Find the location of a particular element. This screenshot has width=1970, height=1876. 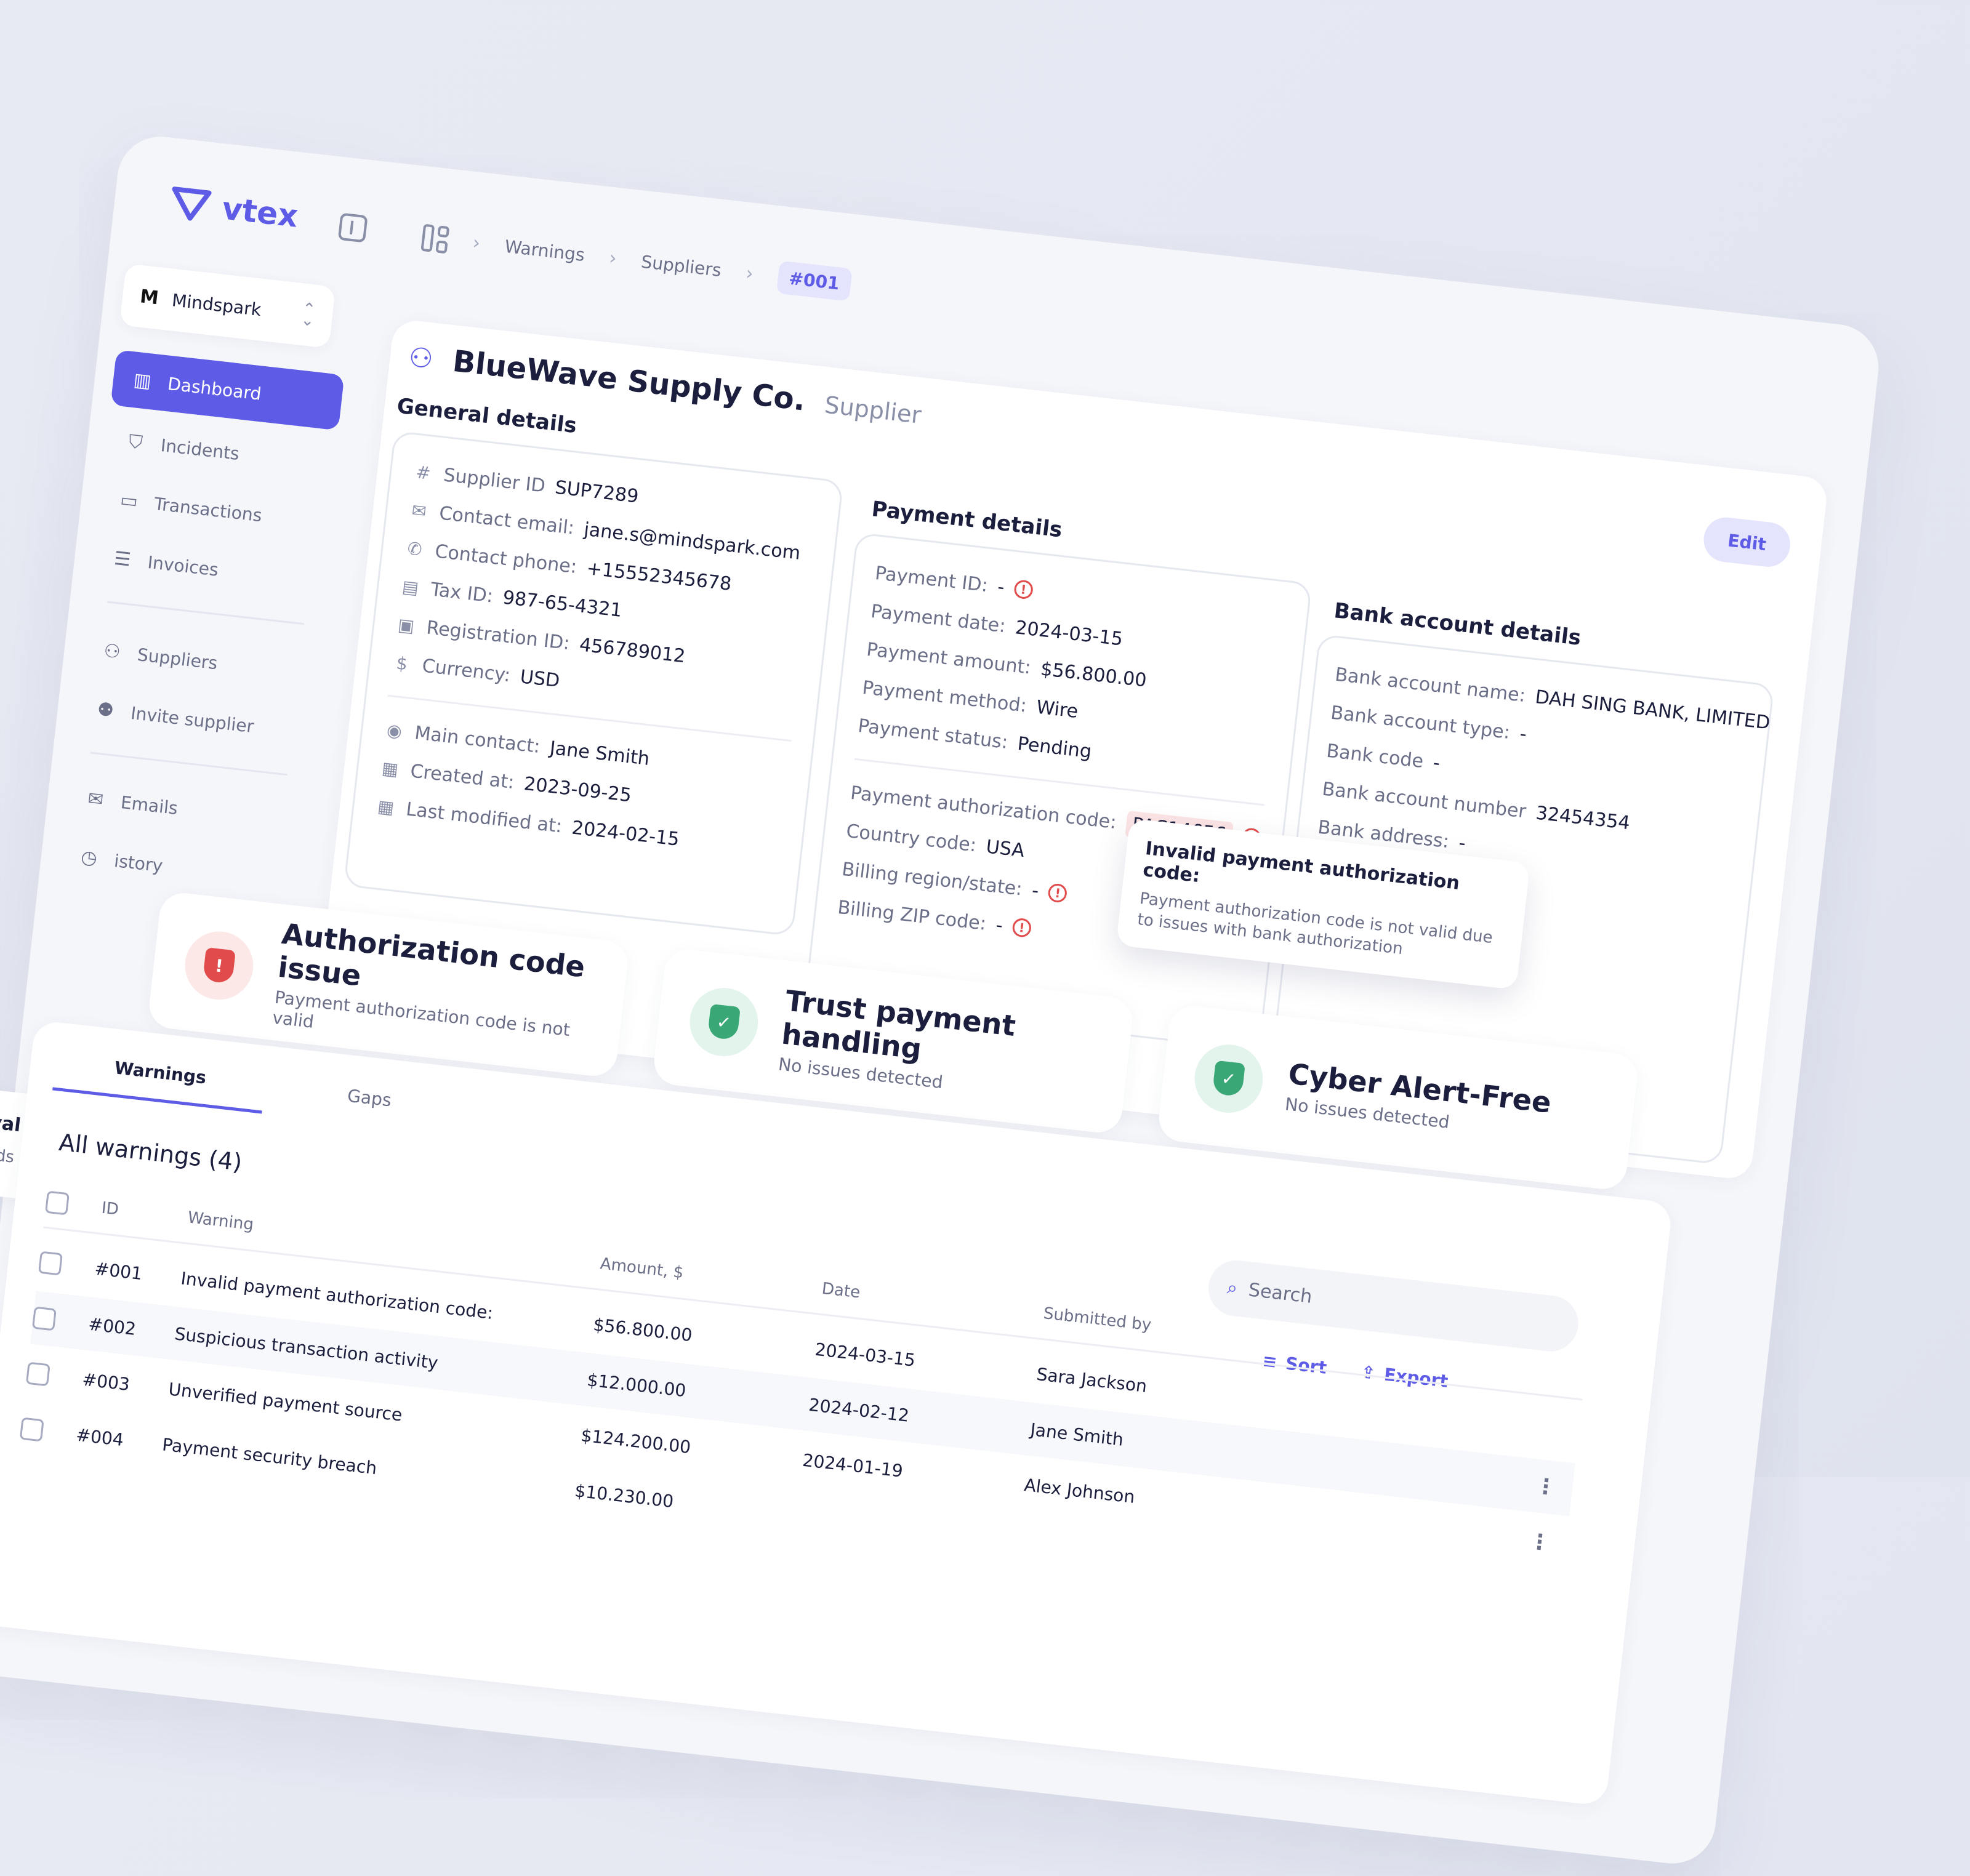

column-header-id: ID is located at coordinates (109, 1210).